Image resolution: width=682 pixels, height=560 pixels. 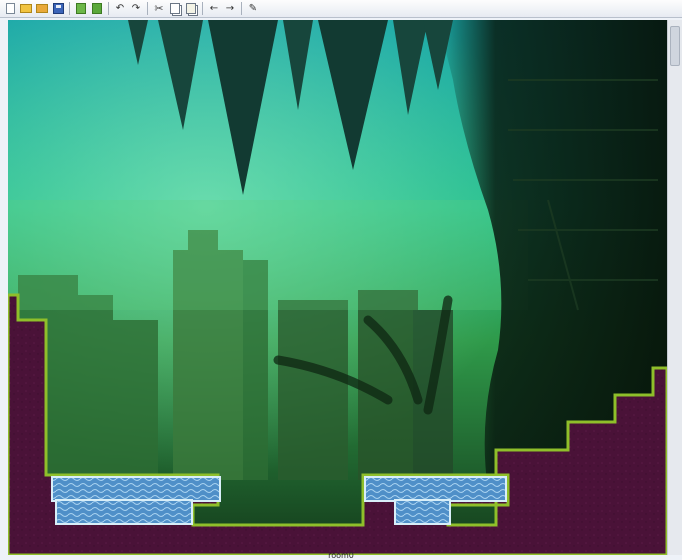 I want to click on pencil-icon: ✎, so click(x=253, y=9).